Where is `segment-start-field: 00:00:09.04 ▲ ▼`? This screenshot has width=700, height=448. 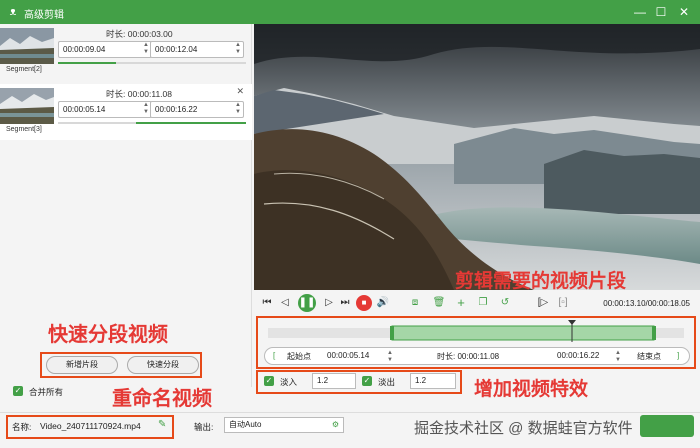
segment-start-field: 00:00:09.04 ▲ ▼ is located at coordinates (105, 49).